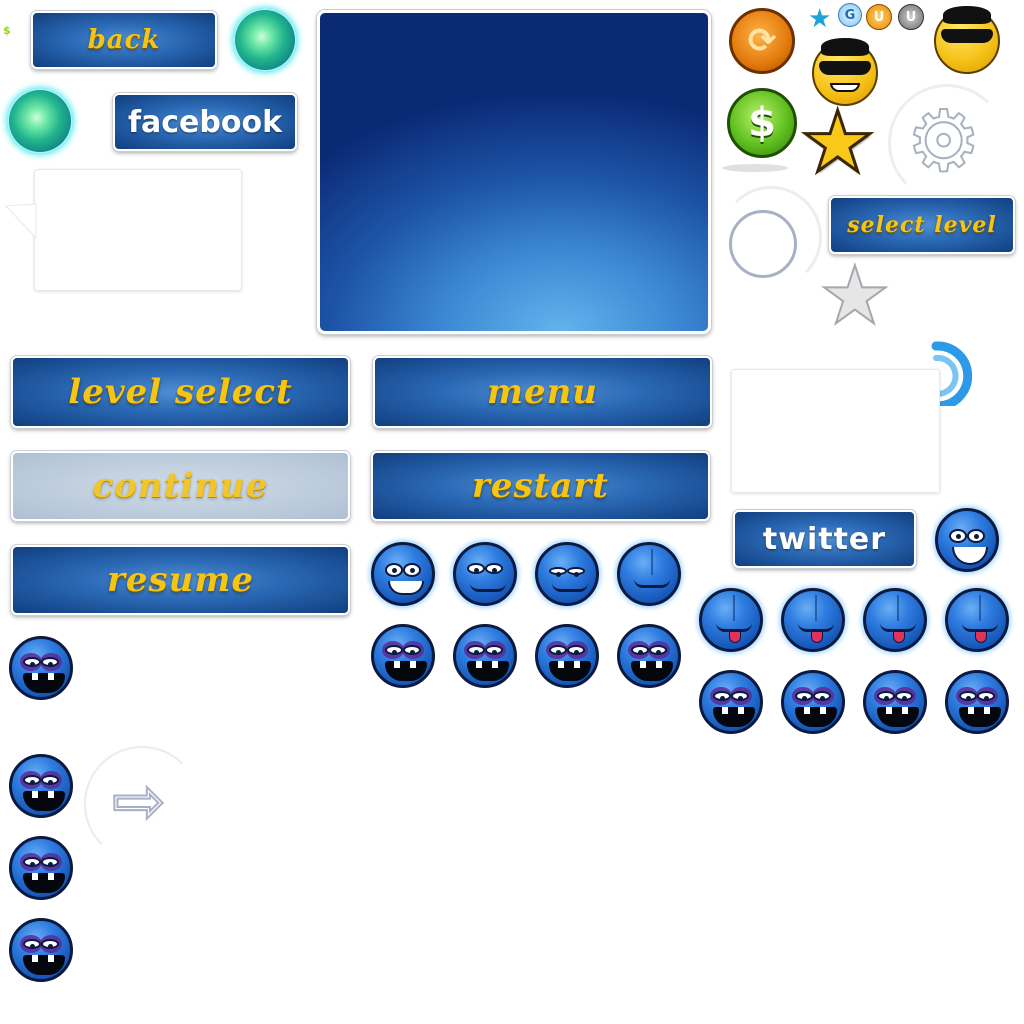  I want to click on twitter-button: twitter, so click(824, 539).